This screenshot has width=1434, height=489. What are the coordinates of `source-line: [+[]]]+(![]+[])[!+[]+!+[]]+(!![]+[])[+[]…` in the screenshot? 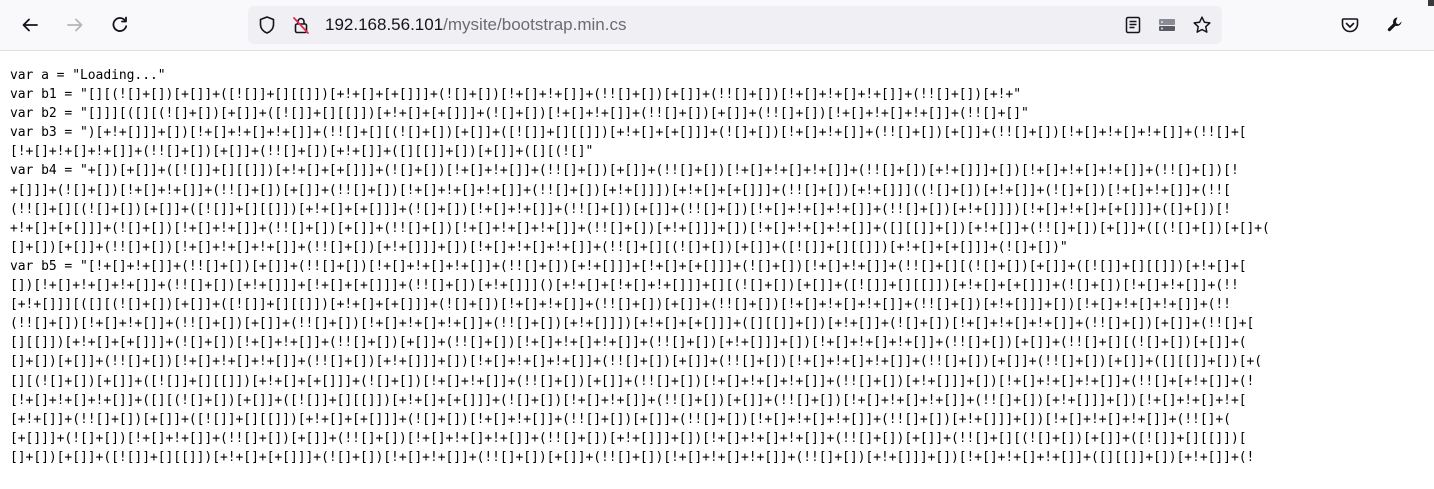 It's located at (628, 438).